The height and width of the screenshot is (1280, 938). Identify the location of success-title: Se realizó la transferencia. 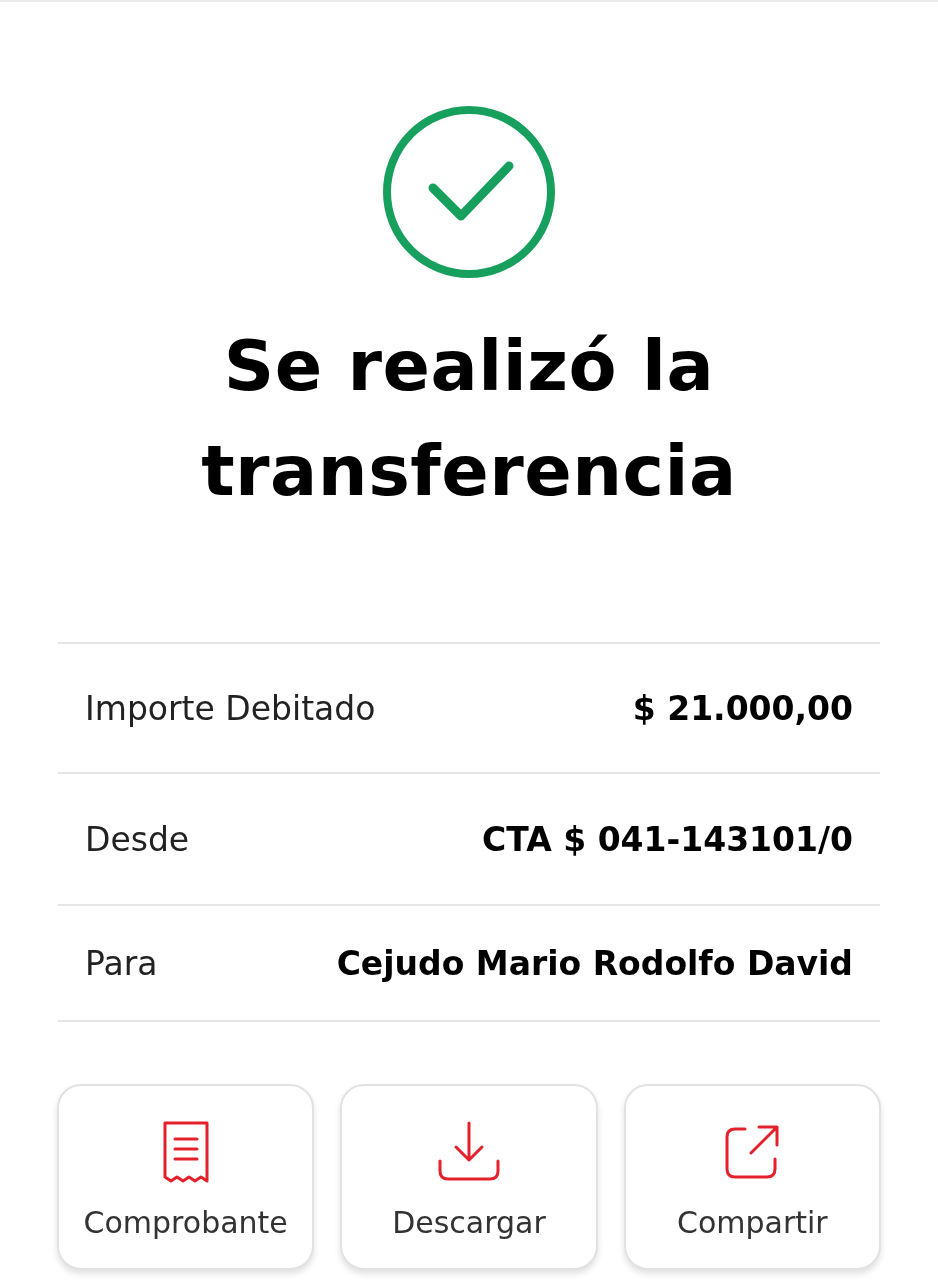
(469, 419).